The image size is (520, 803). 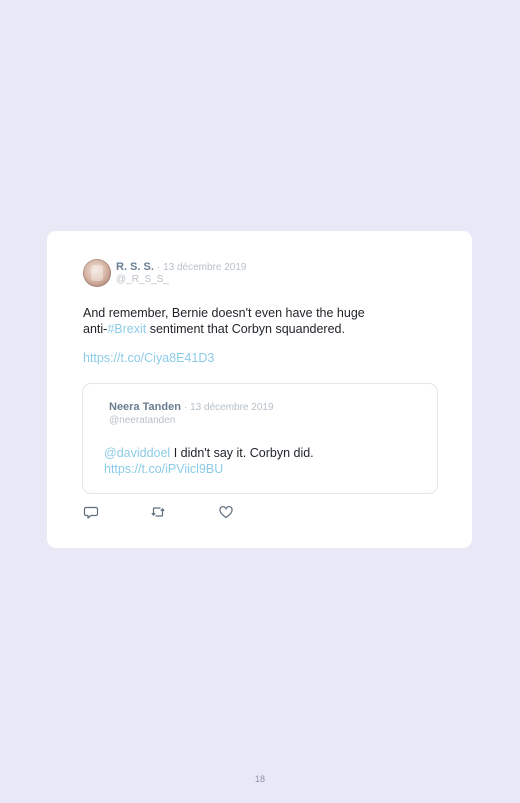 I want to click on page-number: 18, so click(x=259, y=779).